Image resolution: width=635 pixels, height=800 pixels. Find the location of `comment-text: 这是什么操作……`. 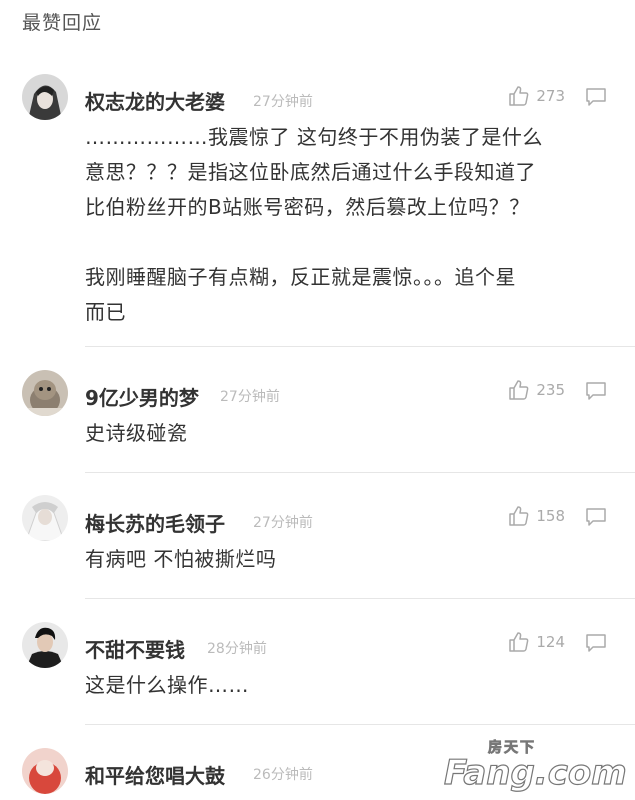

comment-text: 这是什么操作…… is located at coordinates (167, 685).